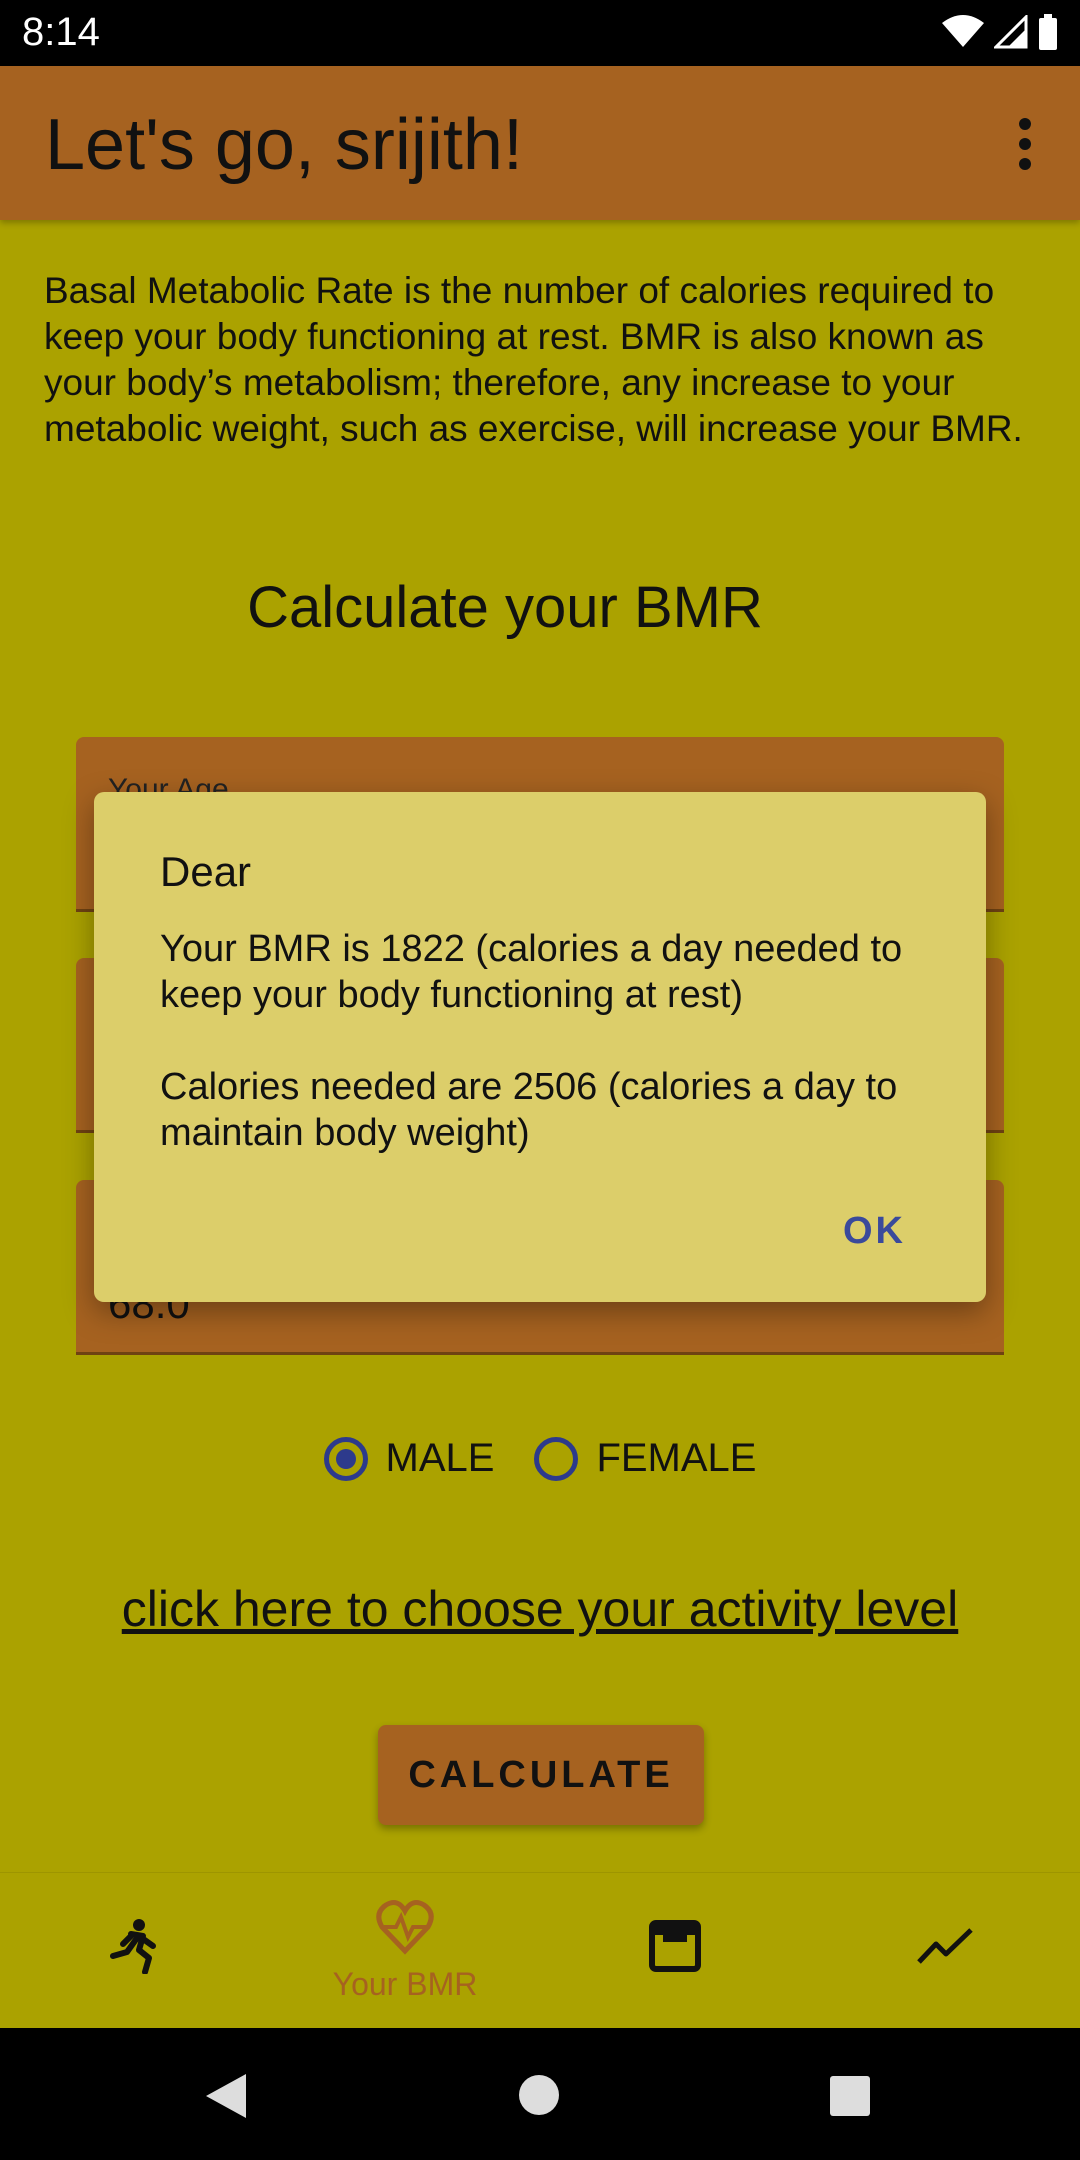 This screenshot has width=1080, height=2160. I want to click on system-navigation-bar, so click(540, 2094).